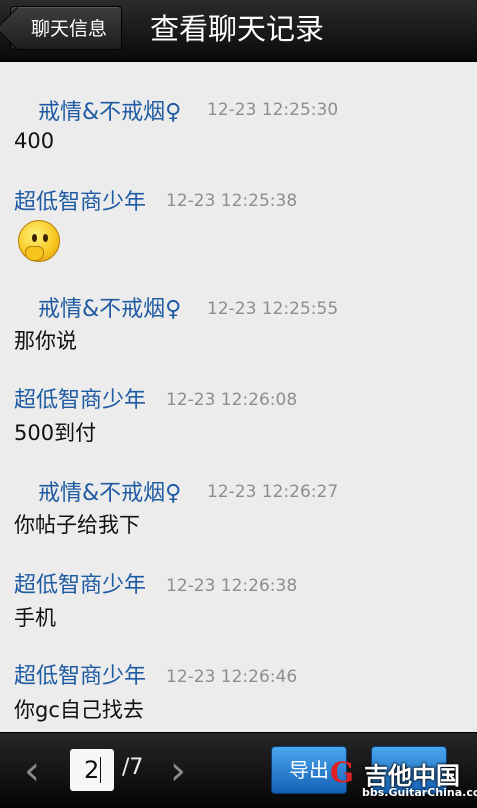  I want to click on top-nav-bar: 聊天信息 查看聊天记录, so click(238, 31).